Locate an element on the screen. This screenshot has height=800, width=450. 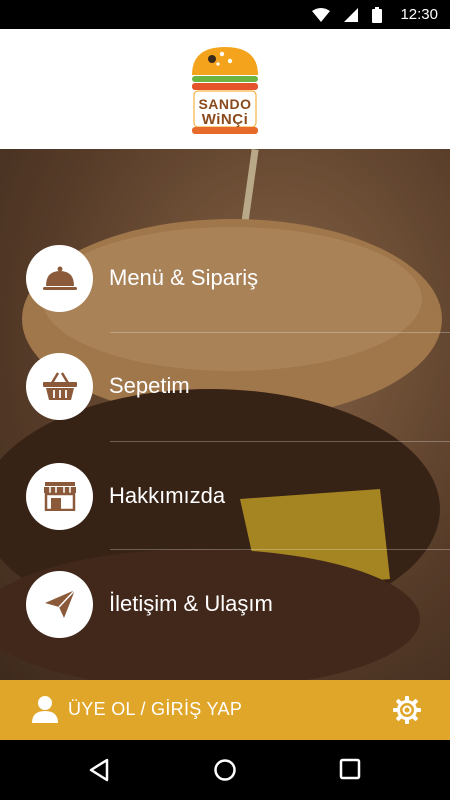
back-icon is located at coordinates (99, 770).